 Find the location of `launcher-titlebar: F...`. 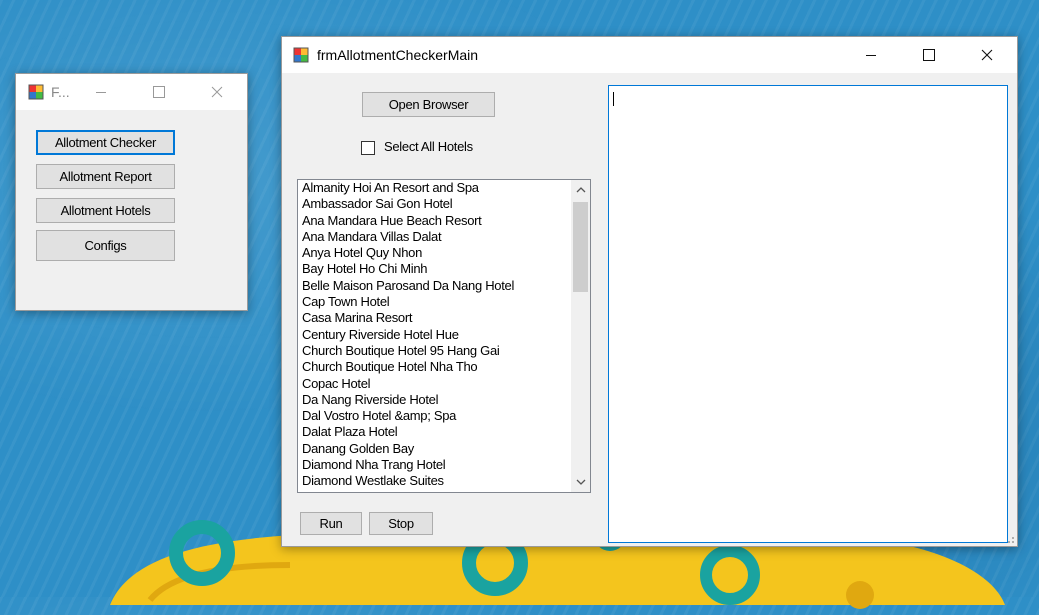

launcher-titlebar: F... is located at coordinates (131, 92).